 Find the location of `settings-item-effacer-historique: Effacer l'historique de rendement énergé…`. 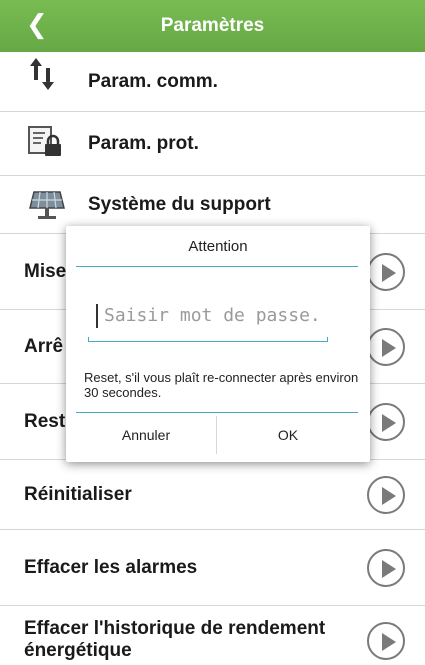

settings-item-effacer-historique: Effacer l'historique de rendement énergé… is located at coordinates (212, 635).